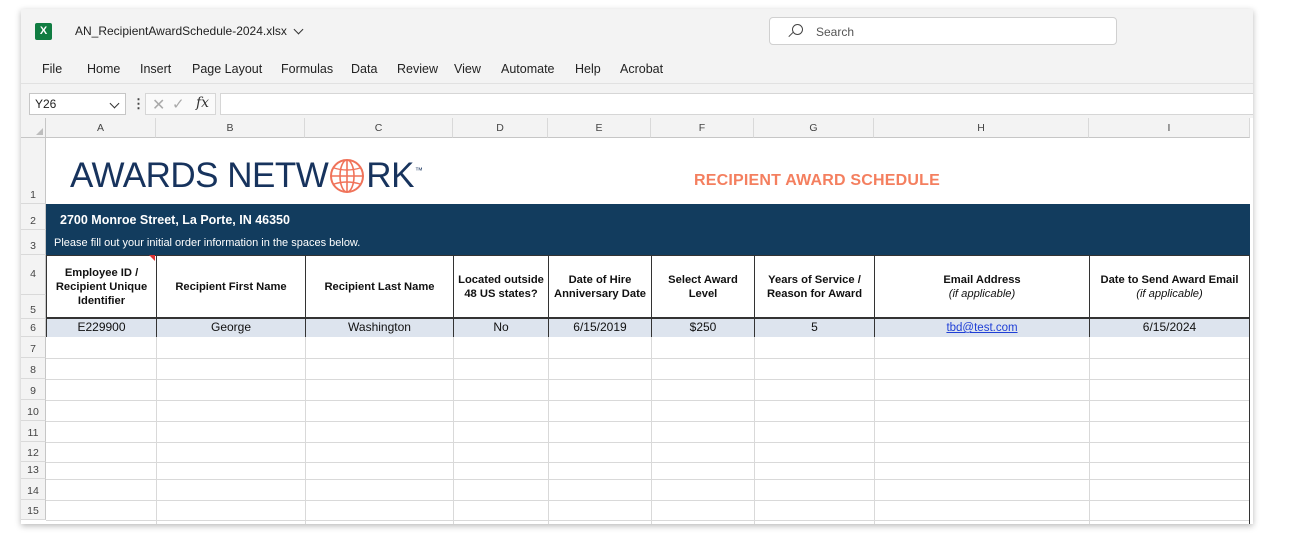 The width and height of the screenshot is (1293, 538). Describe the element at coordinates (33, 452) in the screenshot. I see `row-header-12: 12` at that location.